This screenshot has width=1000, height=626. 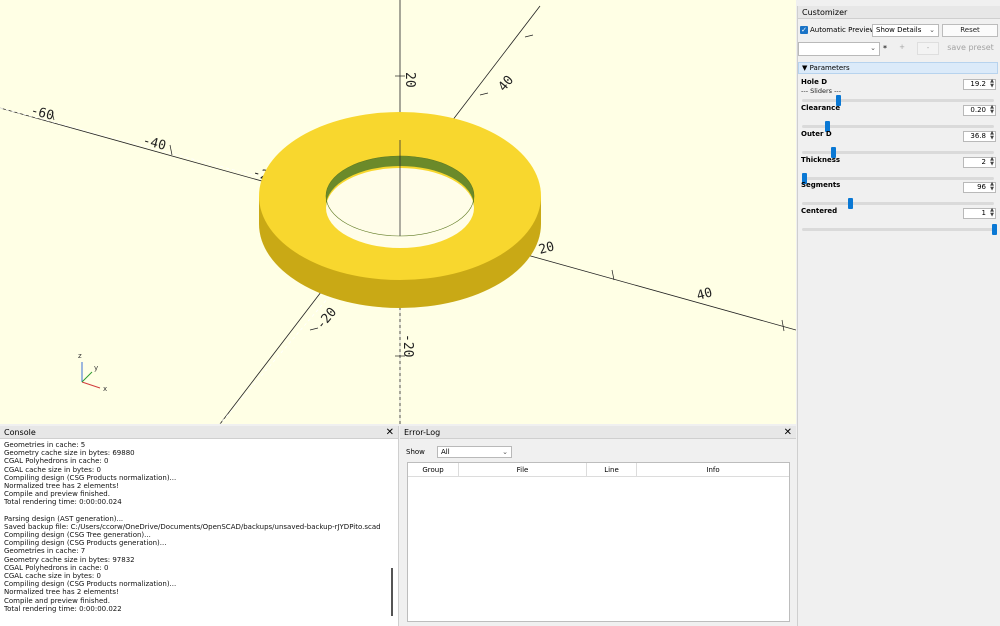 I want to click on param-label: Segments, so click(x=821, y=185).